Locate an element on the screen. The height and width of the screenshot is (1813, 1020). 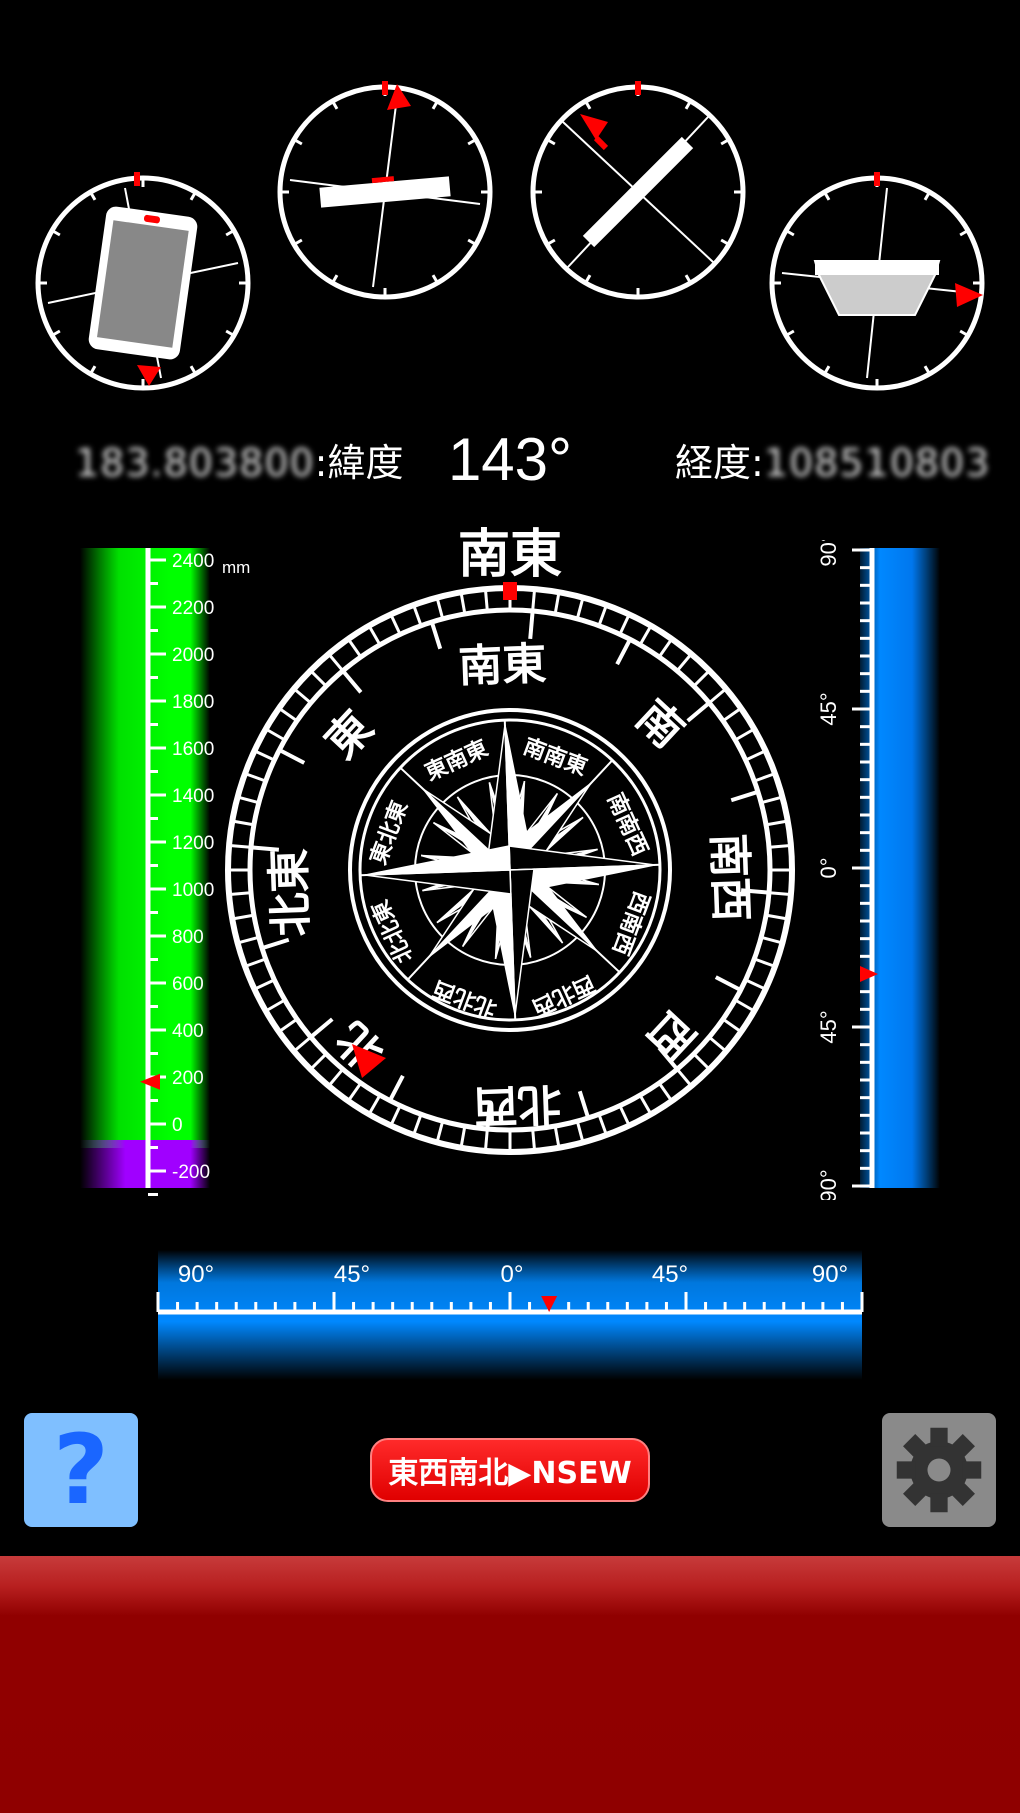
gear-icon is located at coordinates (939, 1470).